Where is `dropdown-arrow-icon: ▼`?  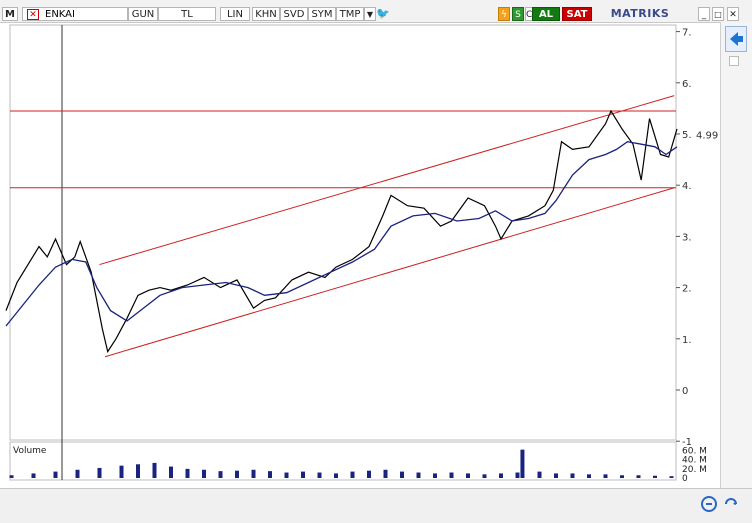 dropdown-arrow-icon: ▼ is located at coordinates (370, 14).